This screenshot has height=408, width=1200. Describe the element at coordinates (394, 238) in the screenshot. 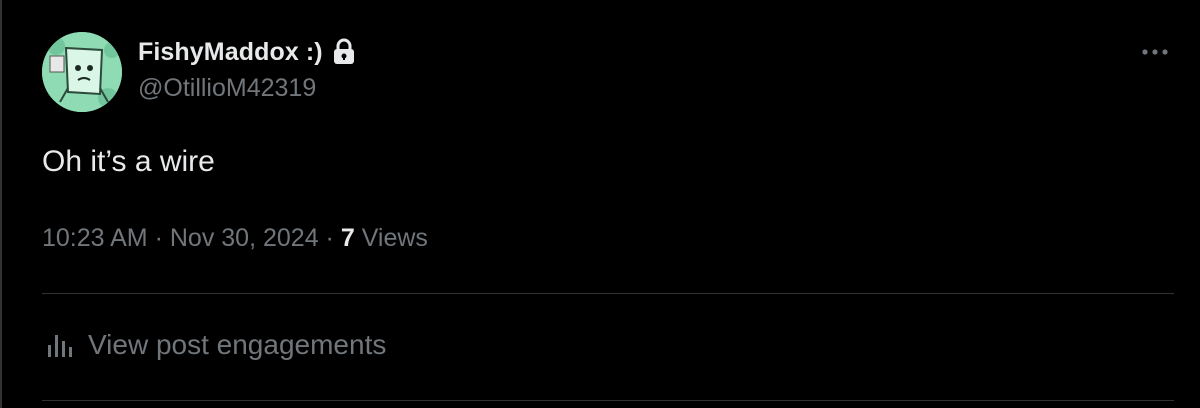

I see `views-label: Views` at that location.